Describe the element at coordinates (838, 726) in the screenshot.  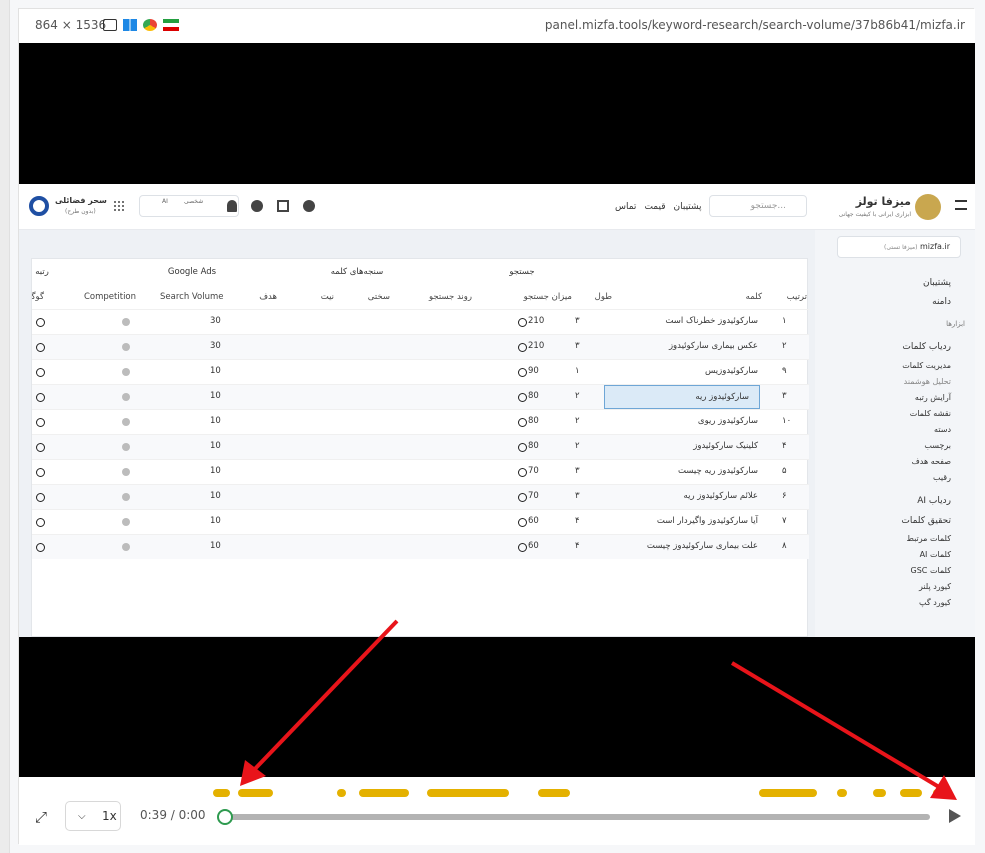
I see `arrow-right` at that location.